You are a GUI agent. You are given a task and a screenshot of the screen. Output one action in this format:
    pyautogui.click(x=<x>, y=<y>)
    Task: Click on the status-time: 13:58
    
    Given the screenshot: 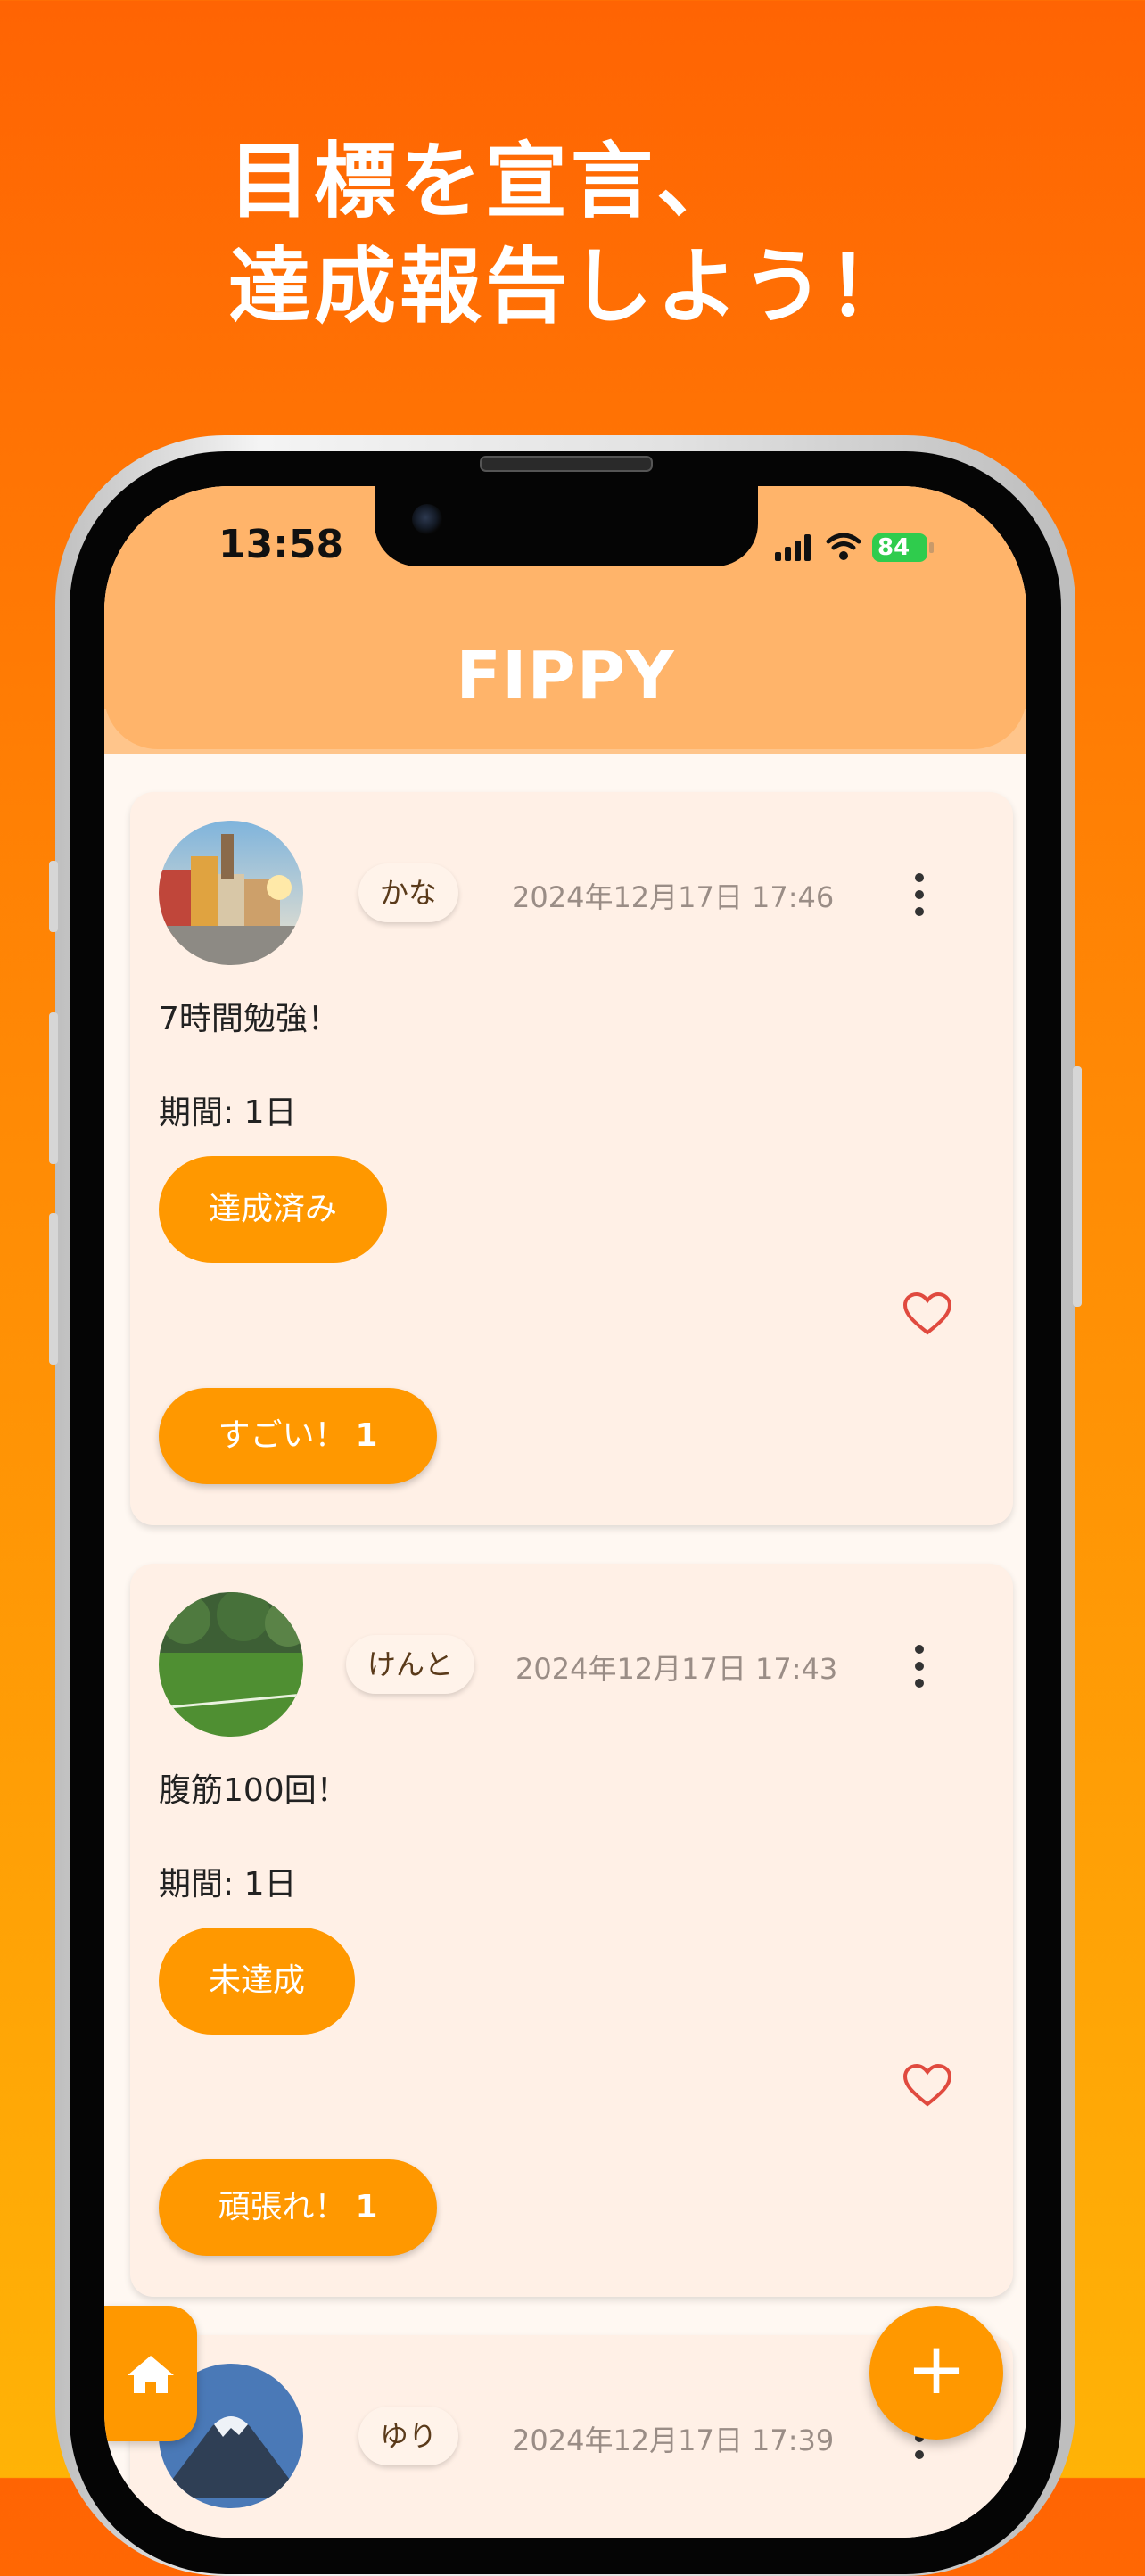 What is the action you would take?
    pyautogui.click(x=281, y=545)
    